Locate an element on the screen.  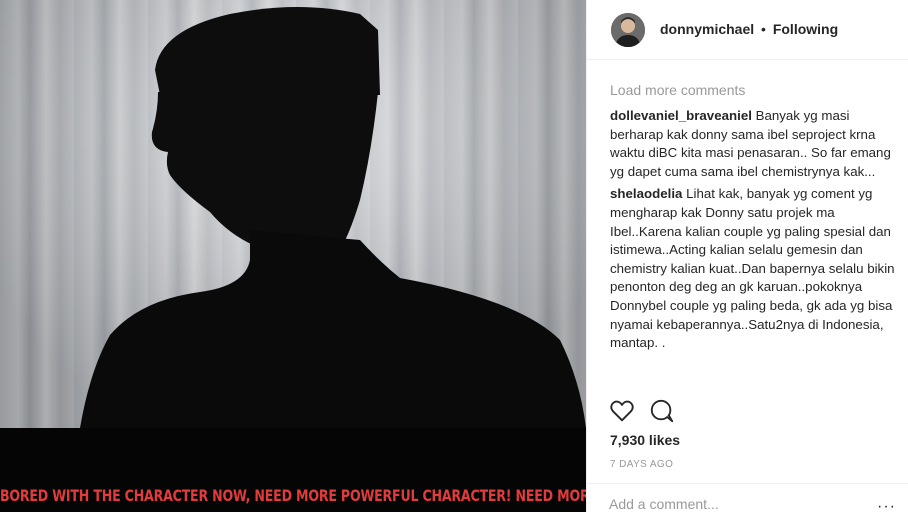
comment-username-link: shelaodelia is located at coordinates (646, 193).